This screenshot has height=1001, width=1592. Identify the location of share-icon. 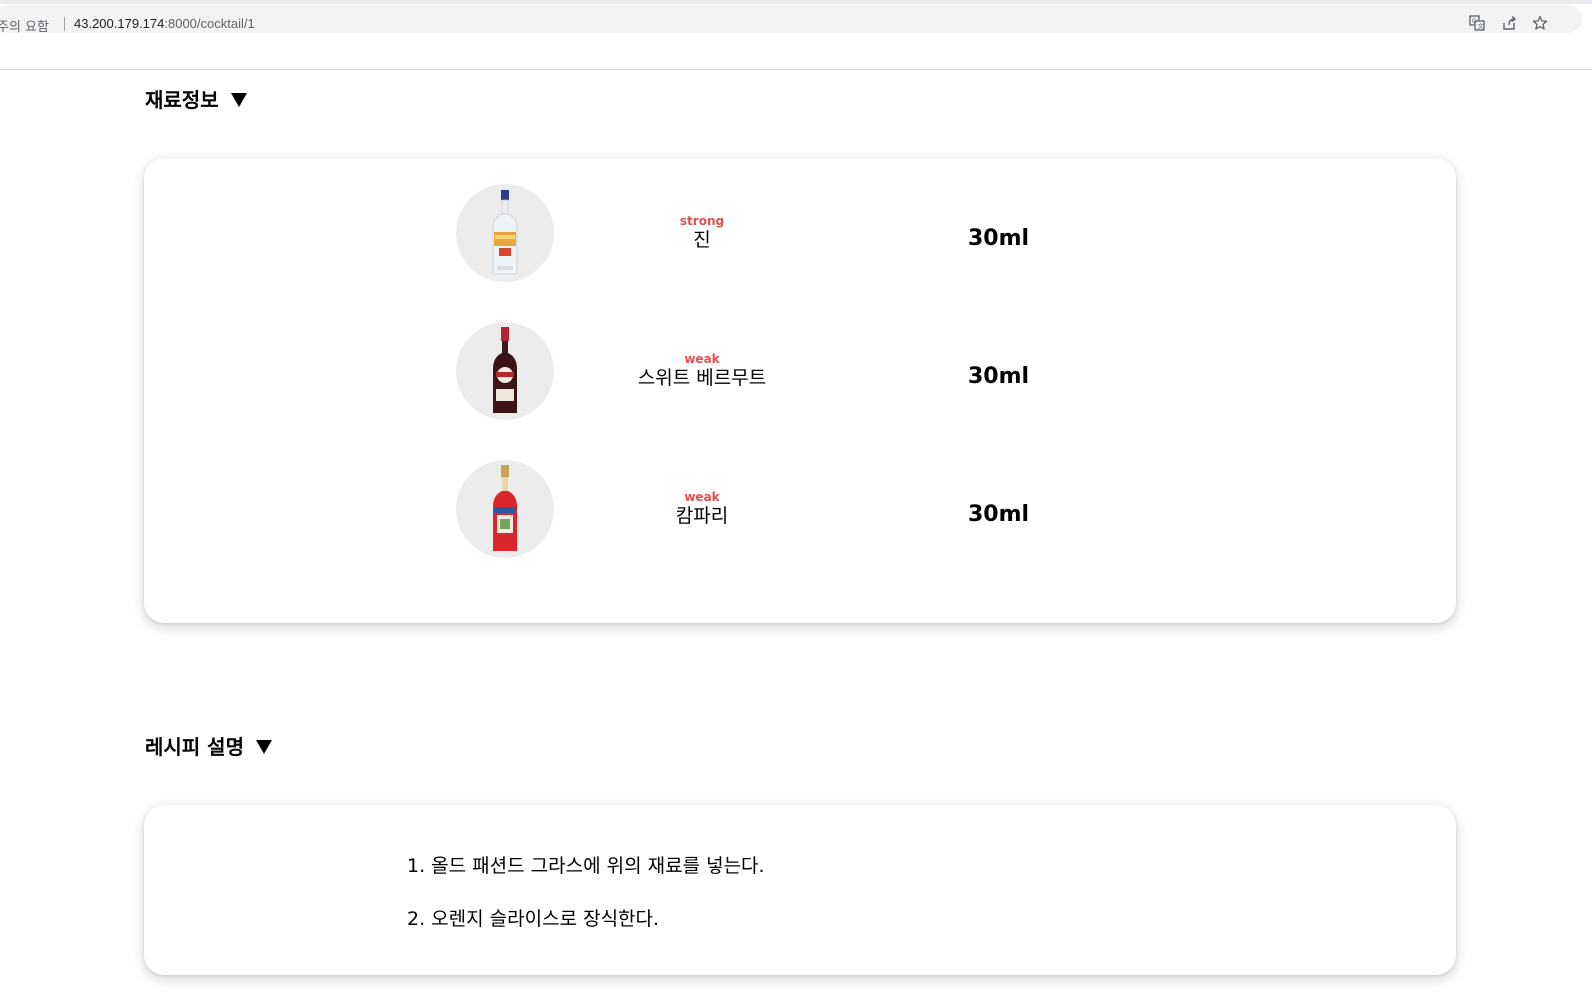
(1509, 23).